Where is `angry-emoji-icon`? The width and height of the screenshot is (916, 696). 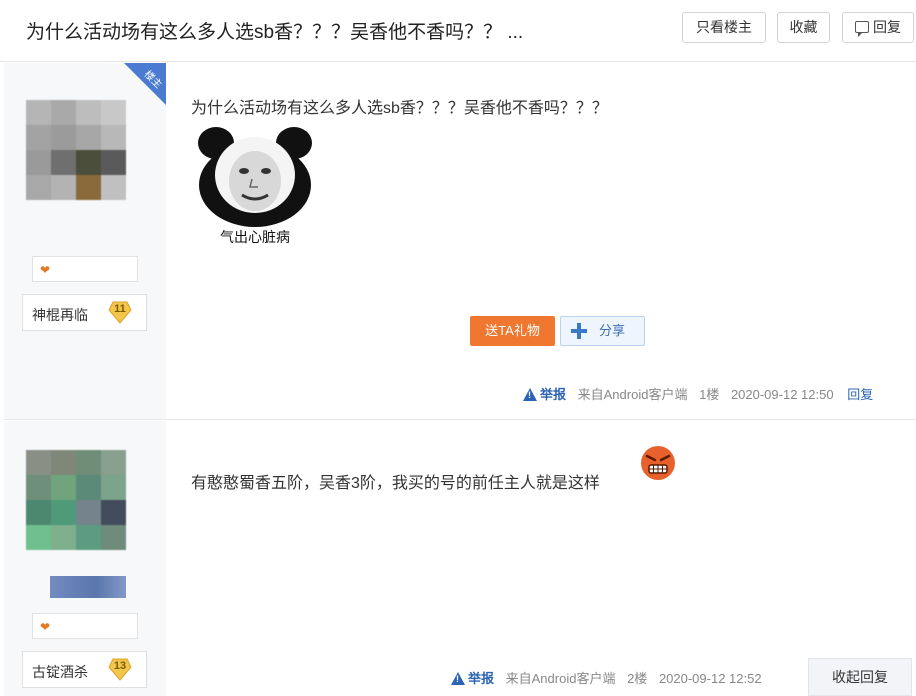 angry-emoji-icon is located at coordinates (658, 463).